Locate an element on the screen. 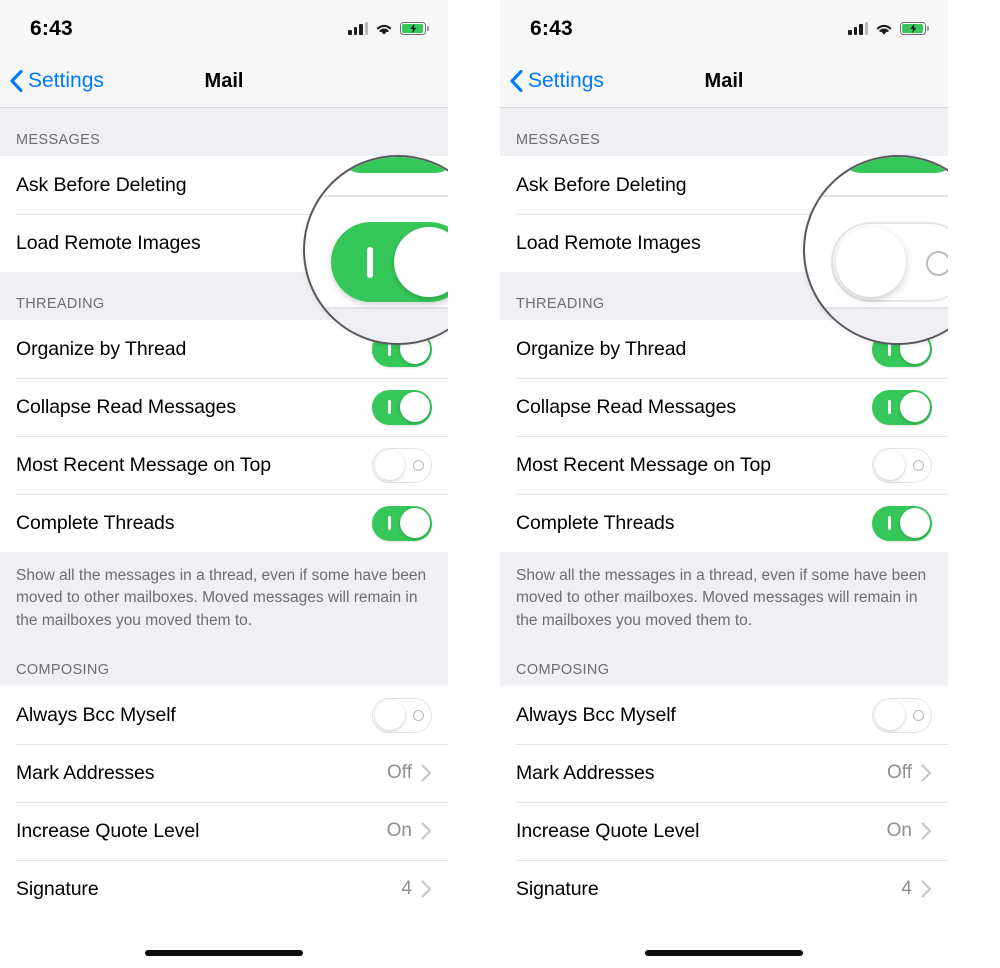  row-label: Most Recent Message on Top is located at coordinates (144, 464).